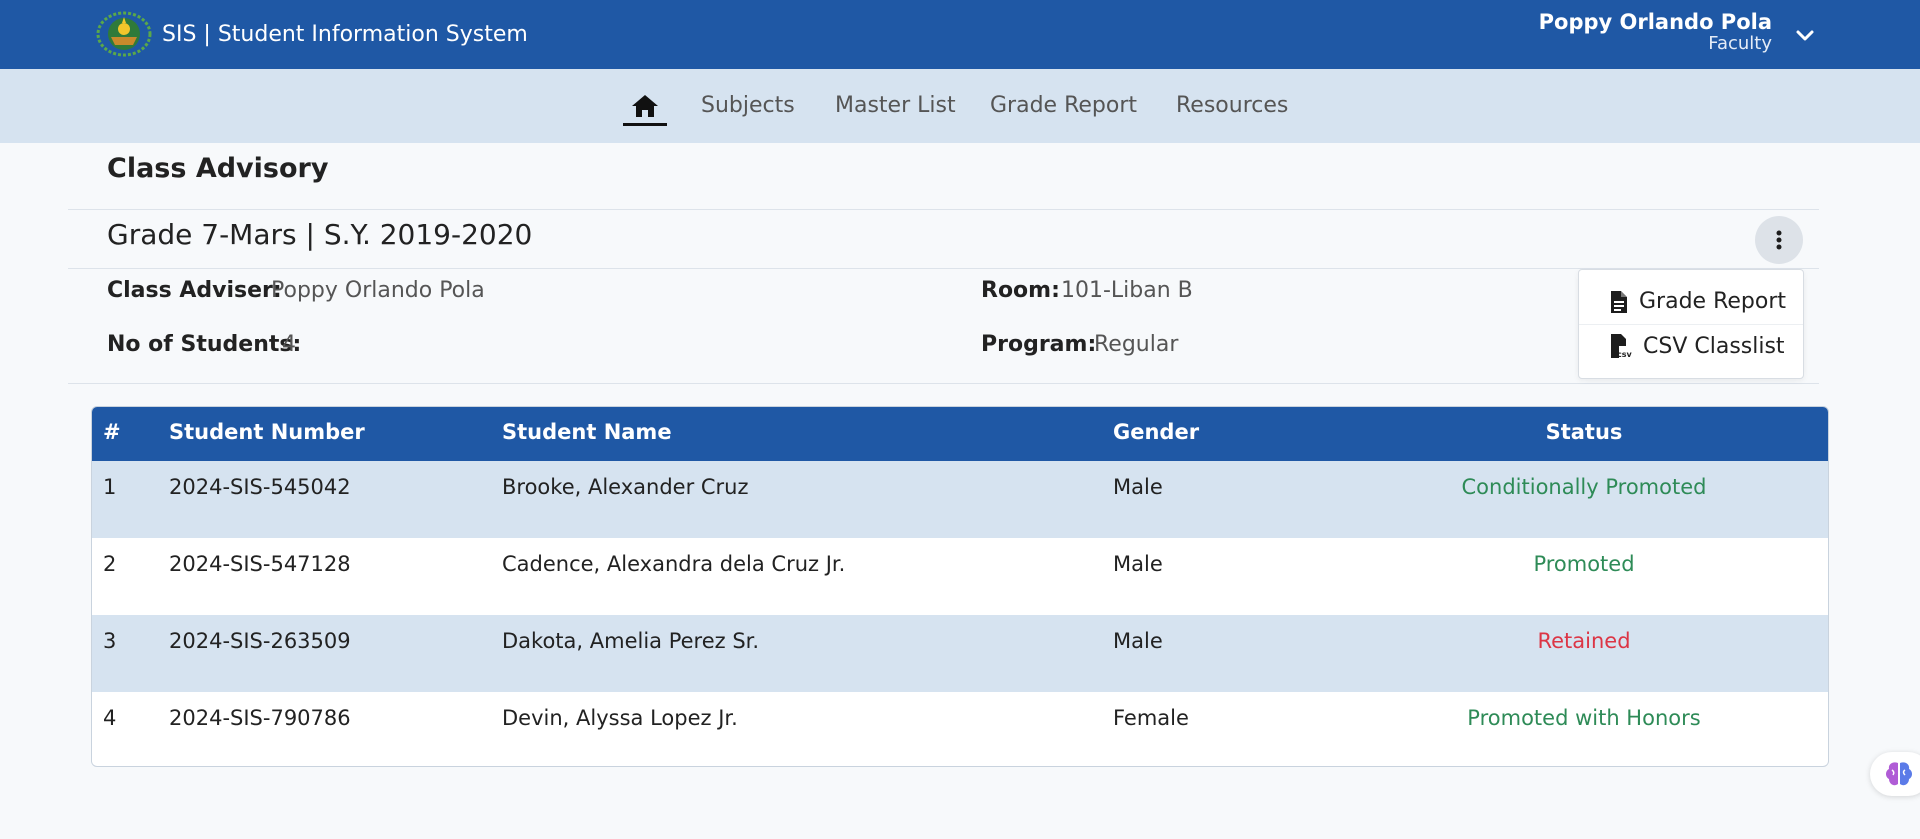 The height and width of the screenshot is (839, 1920). Describe the element at coordinates (587, 432) in the screenshot. I see `column-header-student-name: Student Name` at that location.